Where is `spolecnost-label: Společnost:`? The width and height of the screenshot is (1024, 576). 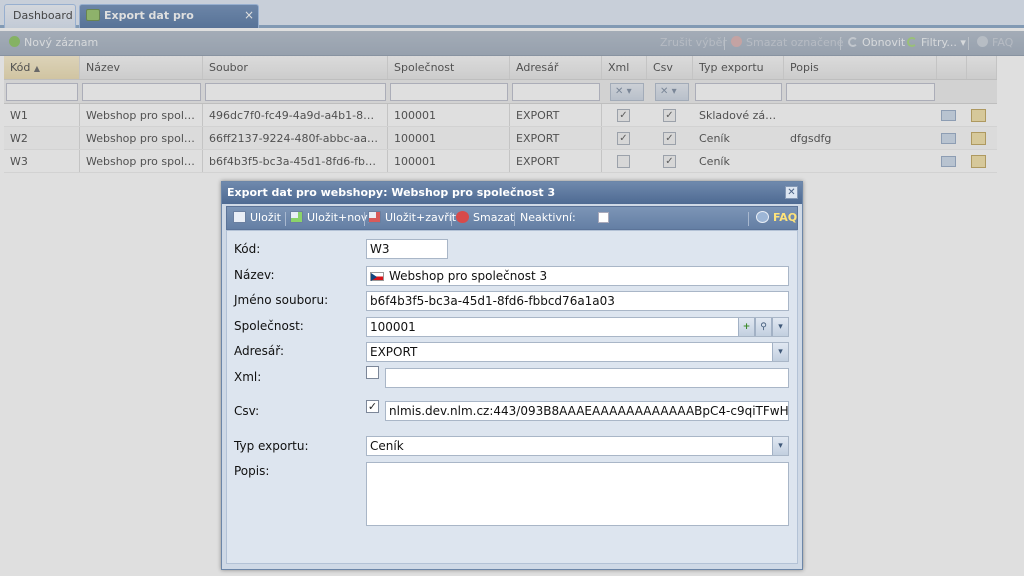
spolecnost-label: Společnost: is located at coordinates (269, 326).